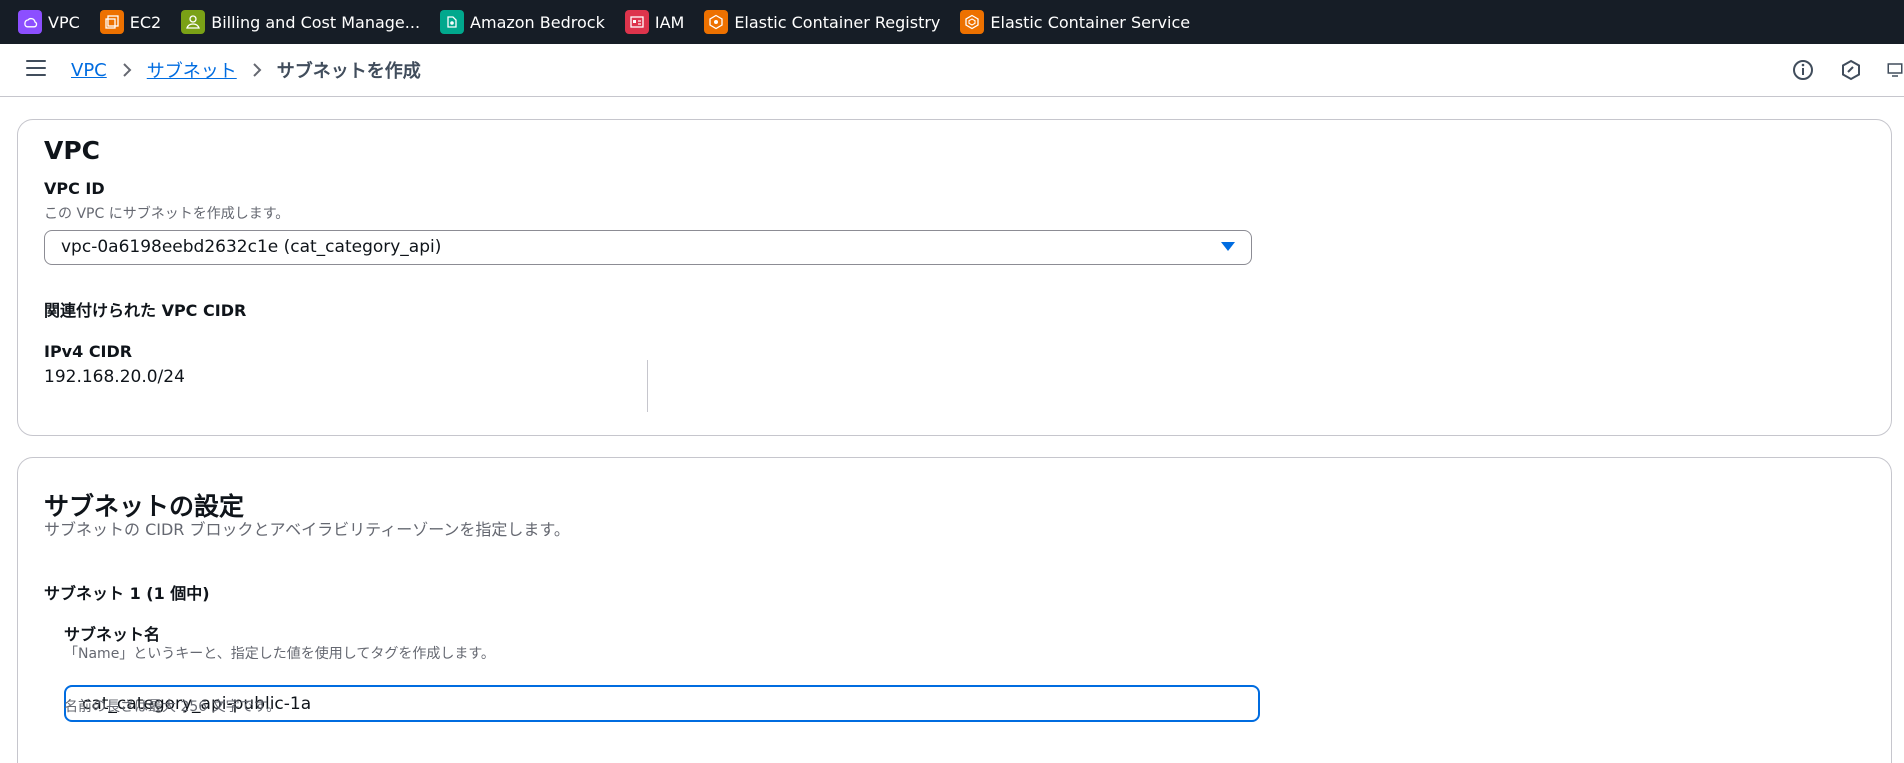  What do you see at coordinates (127, 593) in the screenshot?
I see `subnet-1-heading: サブネット 1 (1 個中)` at bounding box center [127, 593].